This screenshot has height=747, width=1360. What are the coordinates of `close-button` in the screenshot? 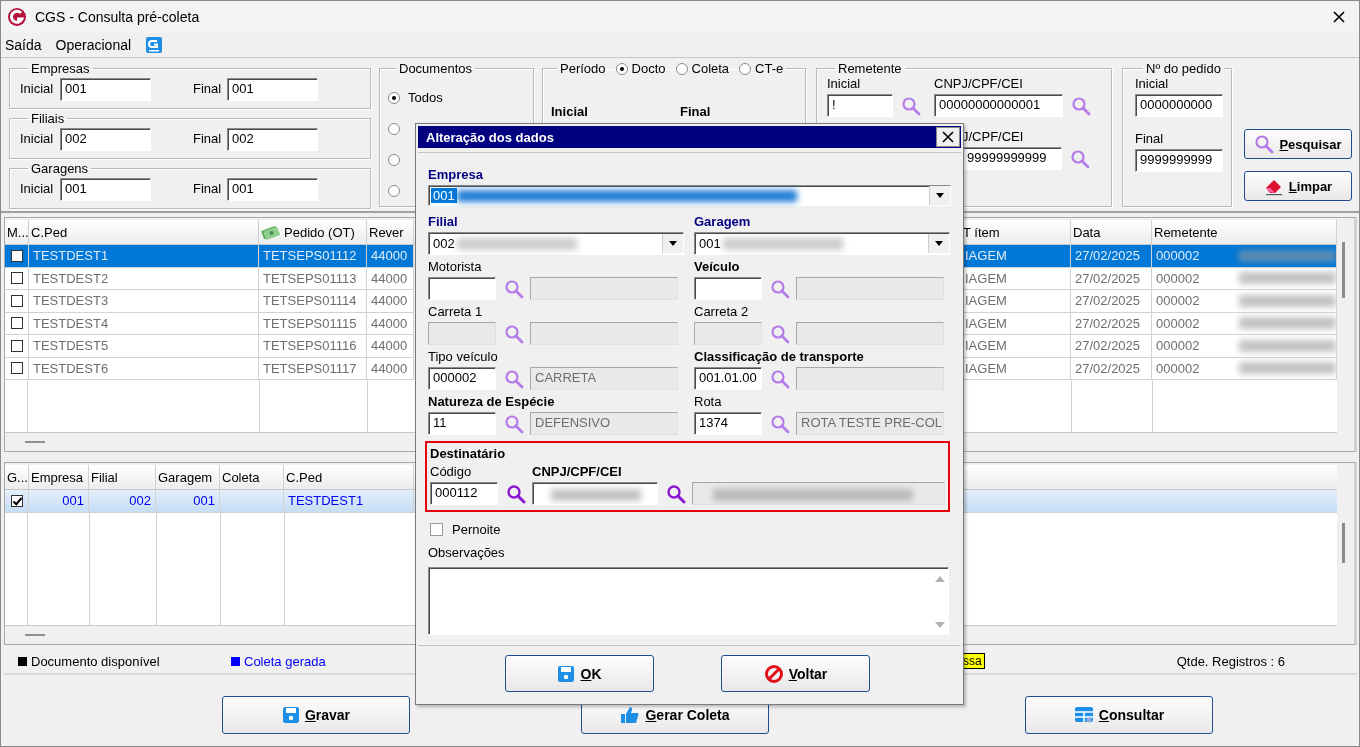 It's located at (948, 137).